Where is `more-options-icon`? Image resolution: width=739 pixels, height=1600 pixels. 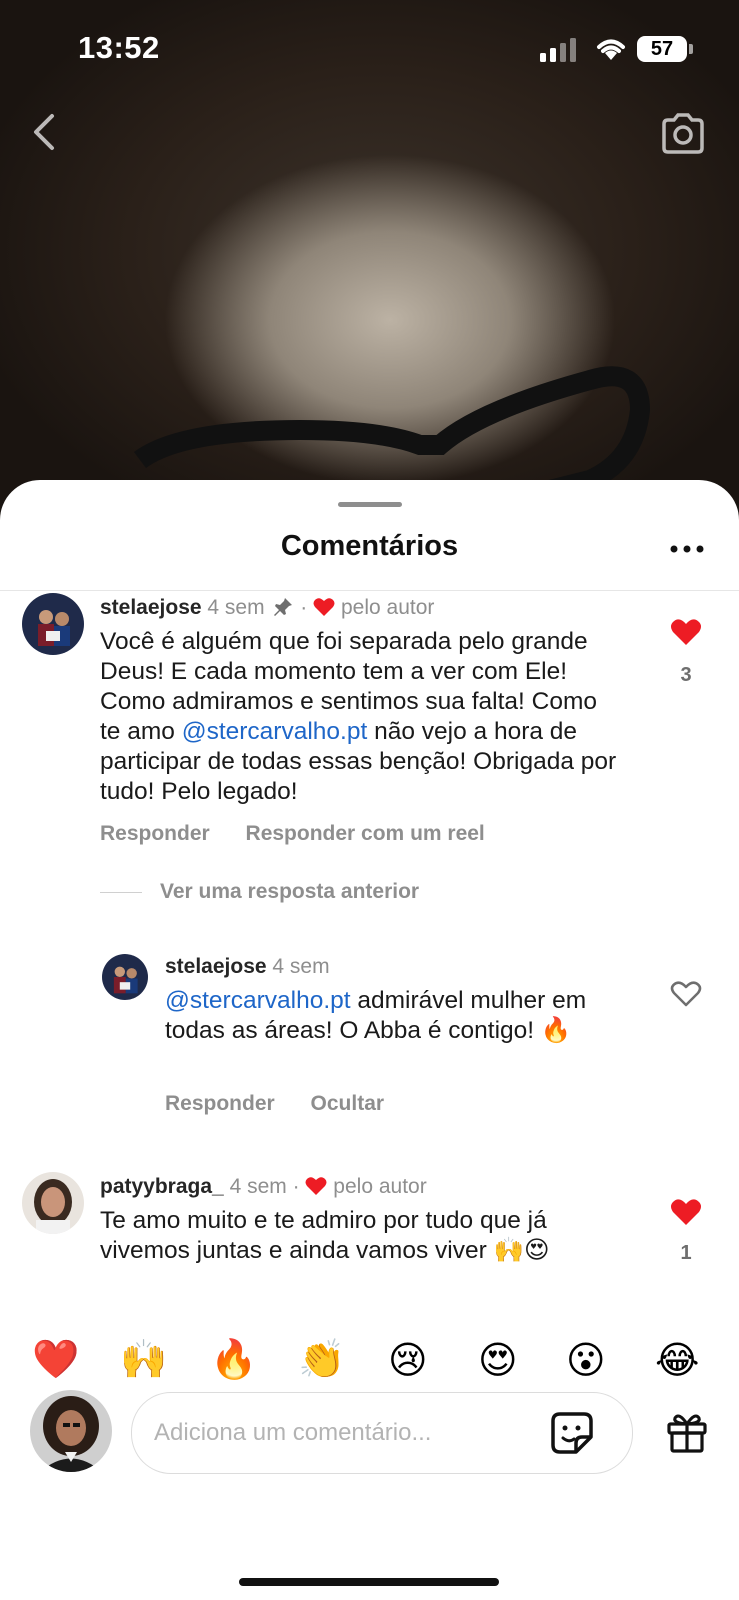
more-options-icon is located at coordinates (687, 549).